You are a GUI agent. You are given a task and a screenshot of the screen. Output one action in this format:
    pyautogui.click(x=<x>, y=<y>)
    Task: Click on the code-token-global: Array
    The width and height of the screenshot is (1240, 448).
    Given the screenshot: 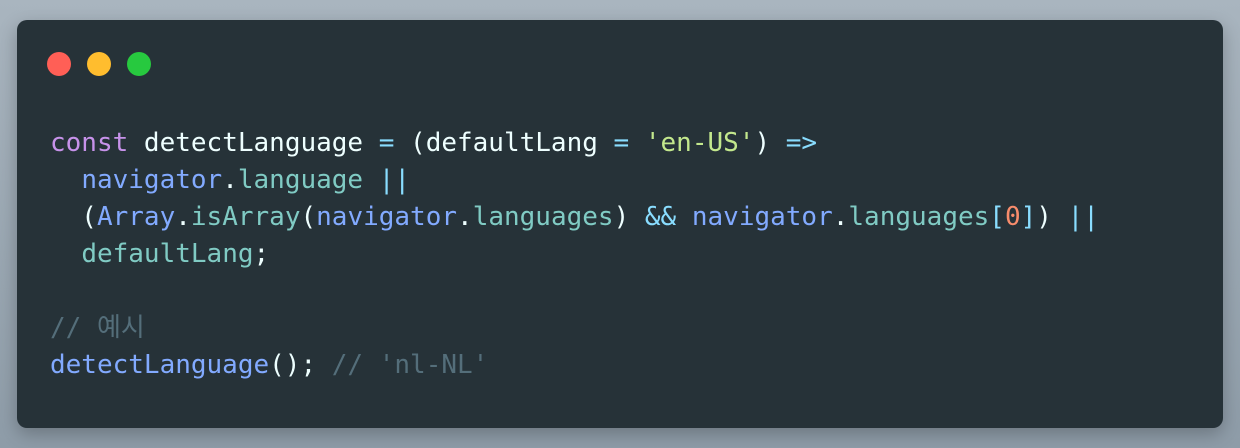 What is the action you would take?
    pyautogui.click(x=136, y=217)
    